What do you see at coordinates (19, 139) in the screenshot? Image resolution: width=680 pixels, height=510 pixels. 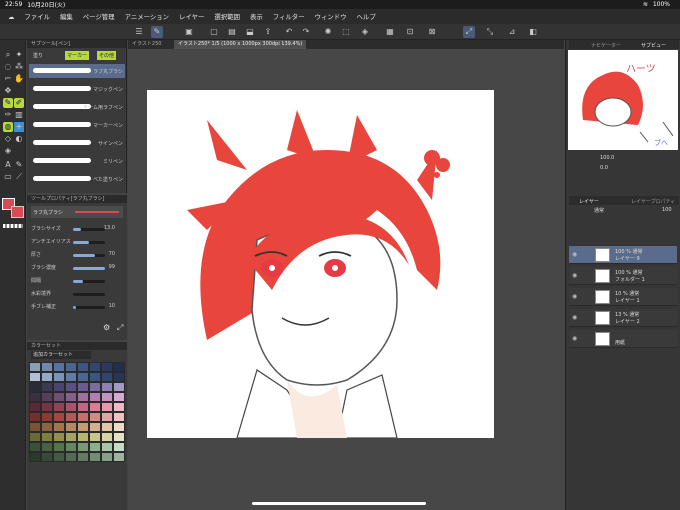 I see `blend-icon: ◐` at bounding box center [19, 139].